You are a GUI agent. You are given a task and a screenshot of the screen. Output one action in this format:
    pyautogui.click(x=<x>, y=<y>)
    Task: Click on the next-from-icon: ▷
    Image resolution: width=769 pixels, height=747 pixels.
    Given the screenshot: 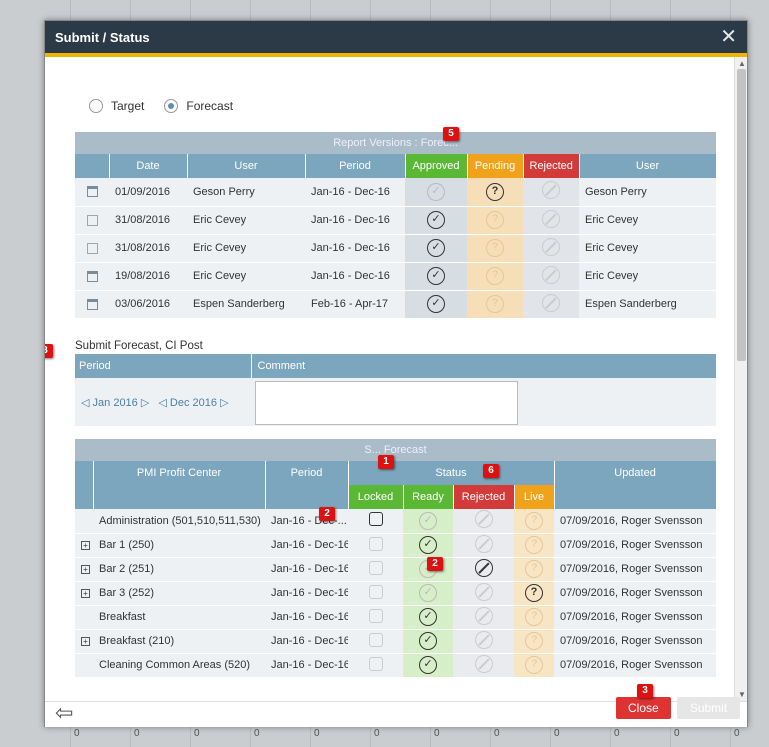 What is the action you would take?
    pyautogui.click(x=145, y=403)
    